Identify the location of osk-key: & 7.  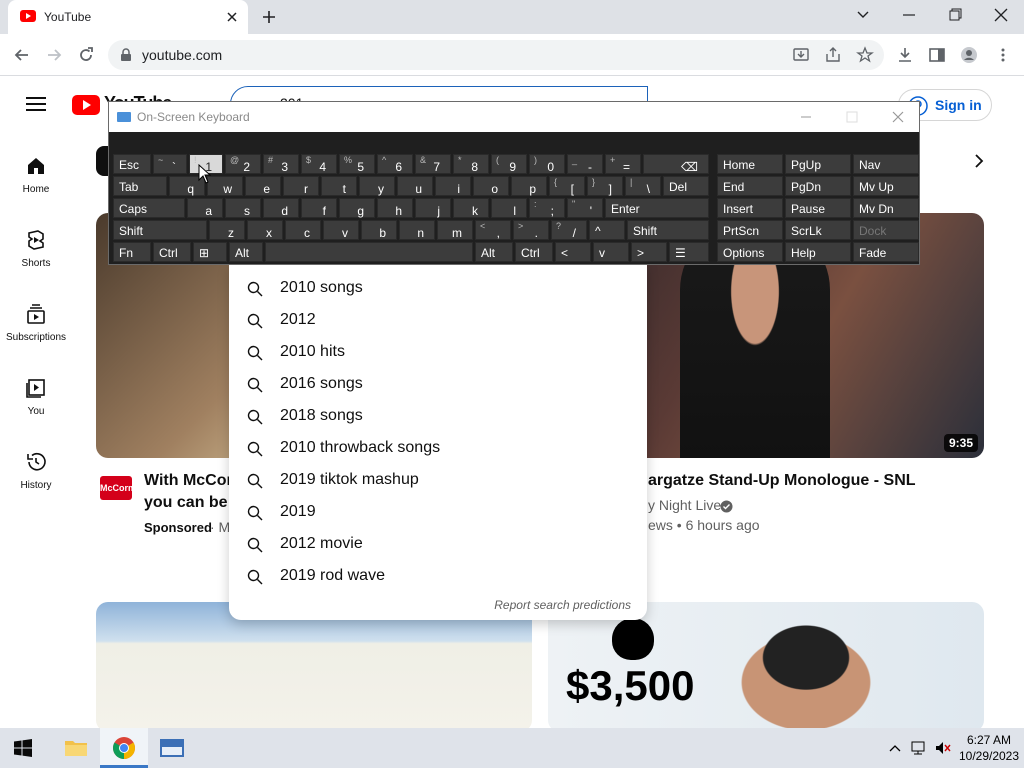
(433, 164).